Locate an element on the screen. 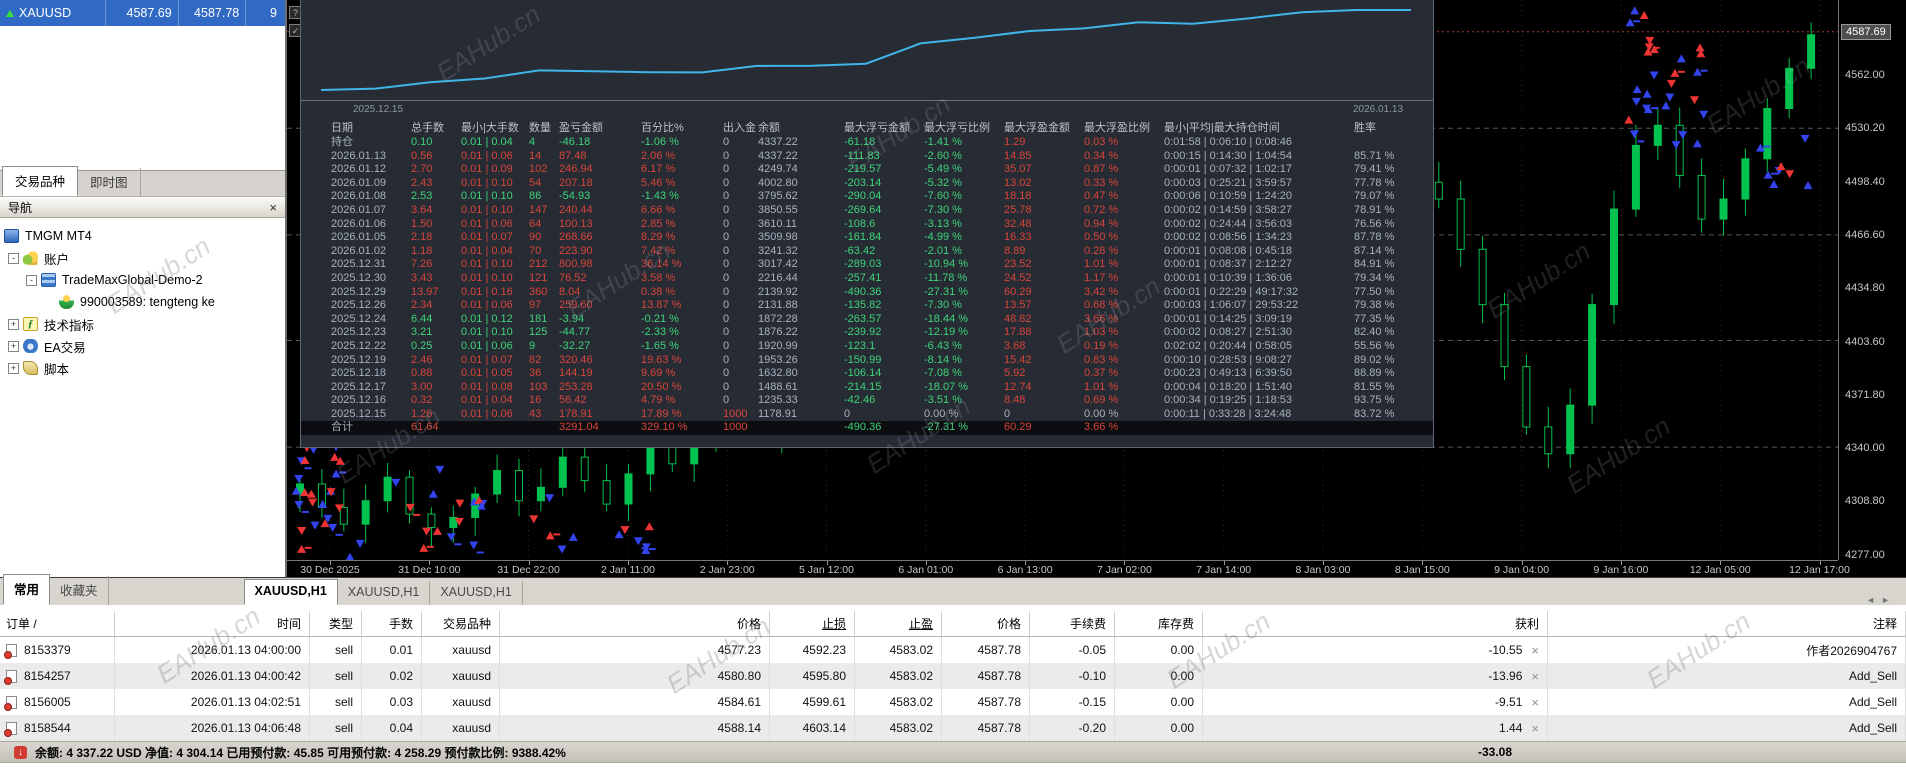  tree-item-label: 账户 is located at coordinates (57, 259).